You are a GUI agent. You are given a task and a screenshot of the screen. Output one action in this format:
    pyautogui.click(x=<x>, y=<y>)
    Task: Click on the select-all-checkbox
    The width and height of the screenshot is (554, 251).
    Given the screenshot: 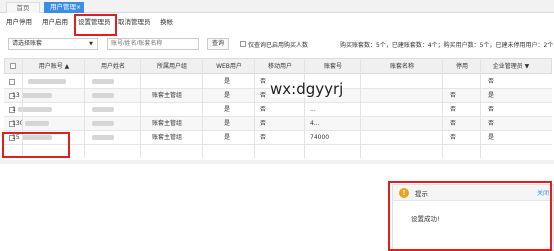 What is the action you would take?
    pyautogui.click(x=13, y=66)
    